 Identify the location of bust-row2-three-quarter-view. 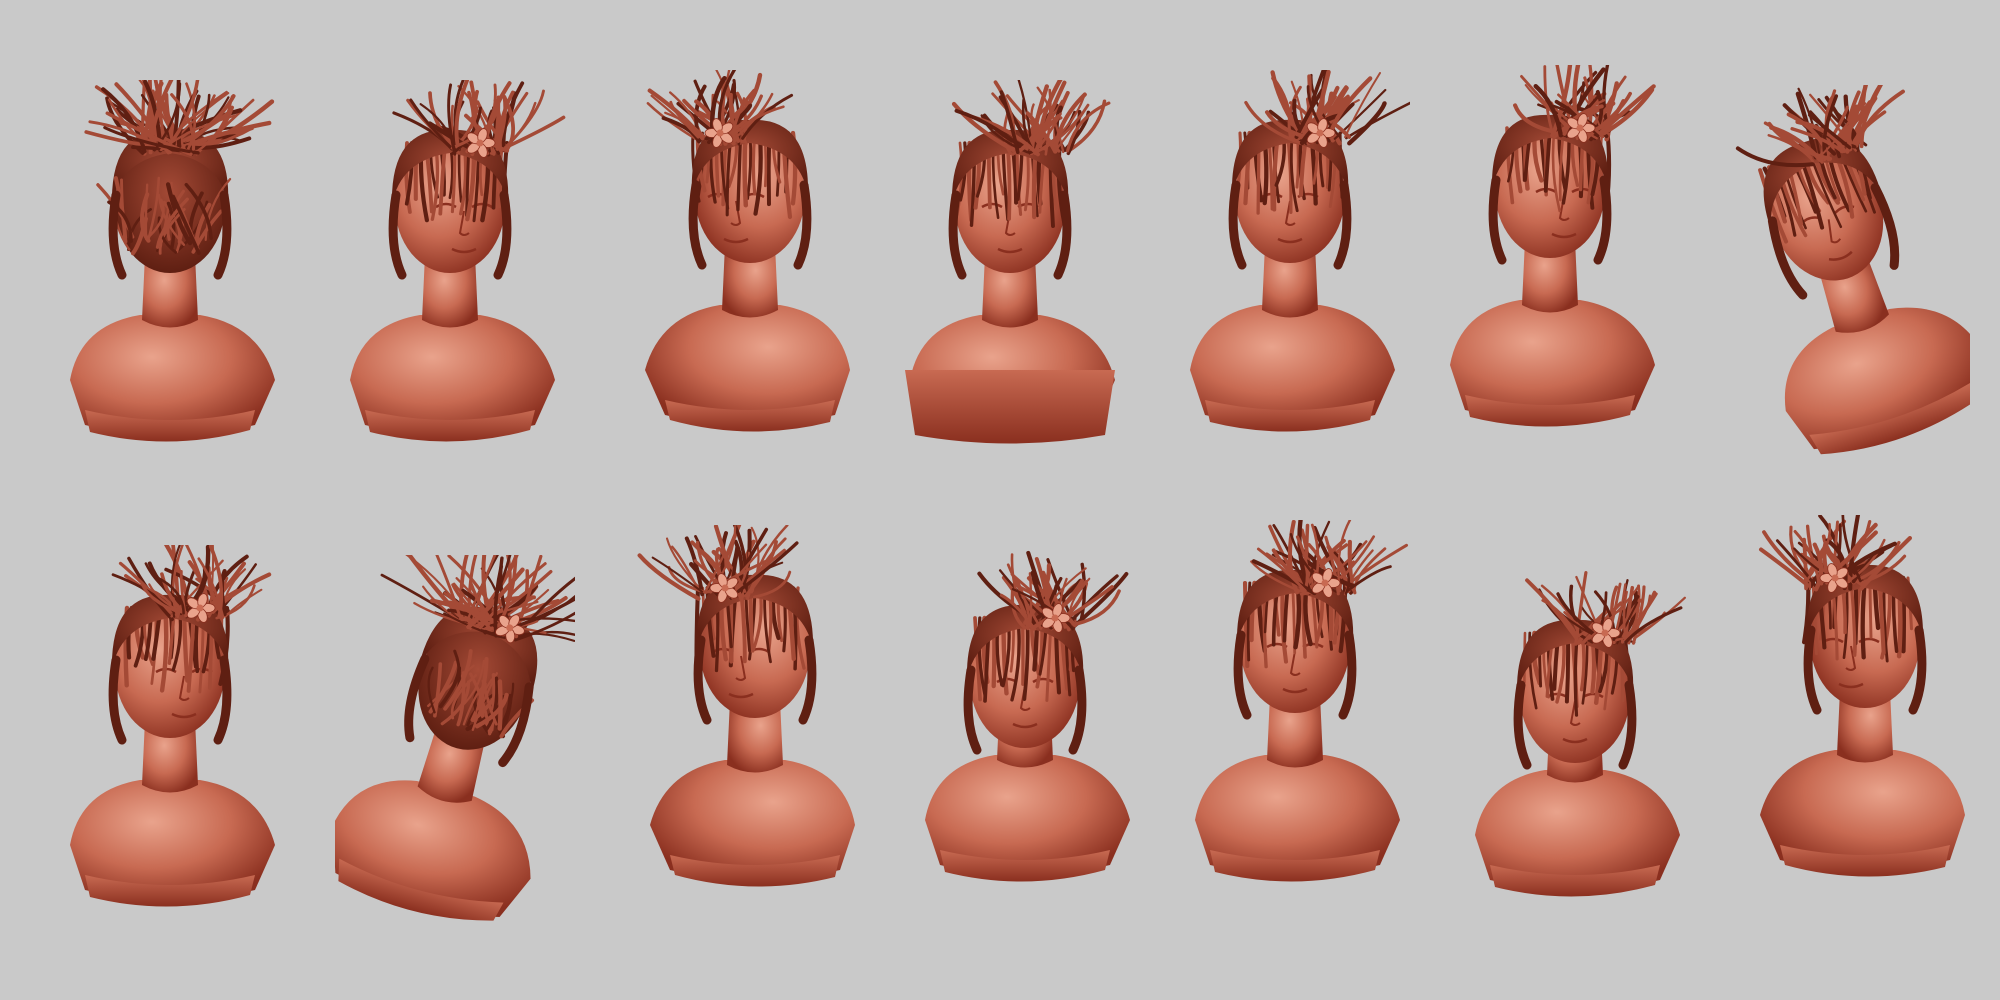
(170, 740).